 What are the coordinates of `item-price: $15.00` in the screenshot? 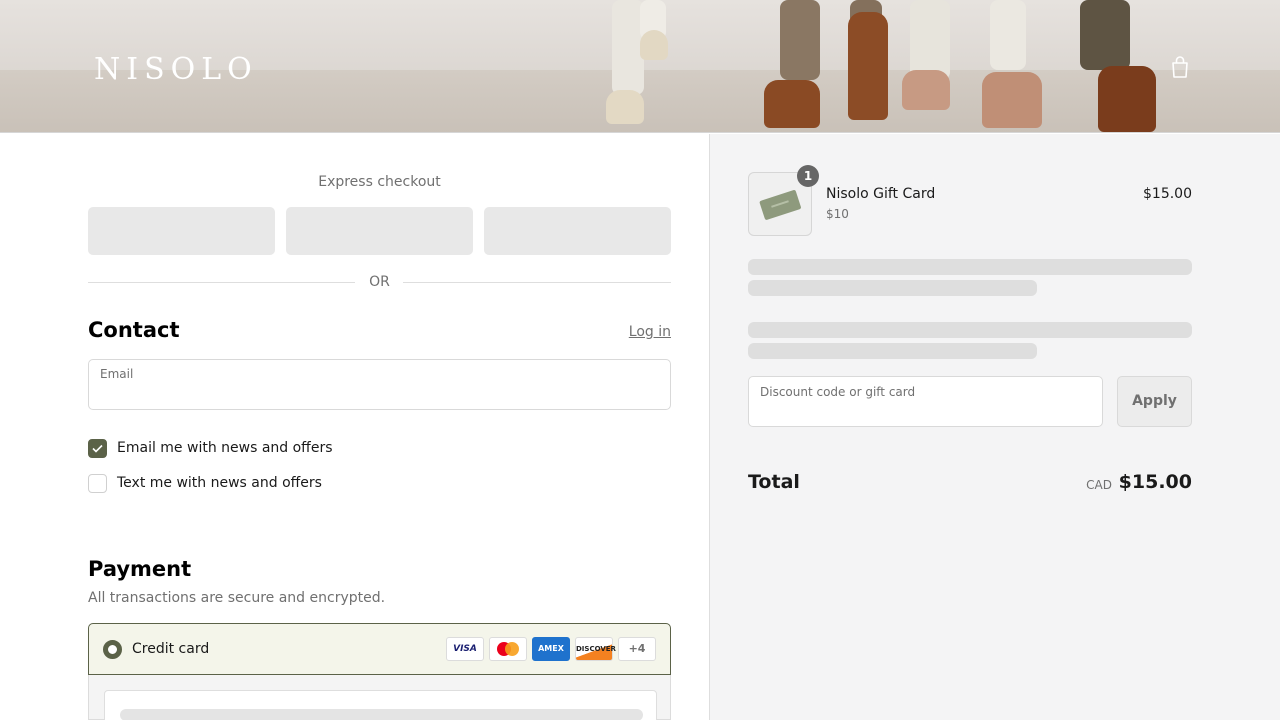 It's located at (1167, 194).